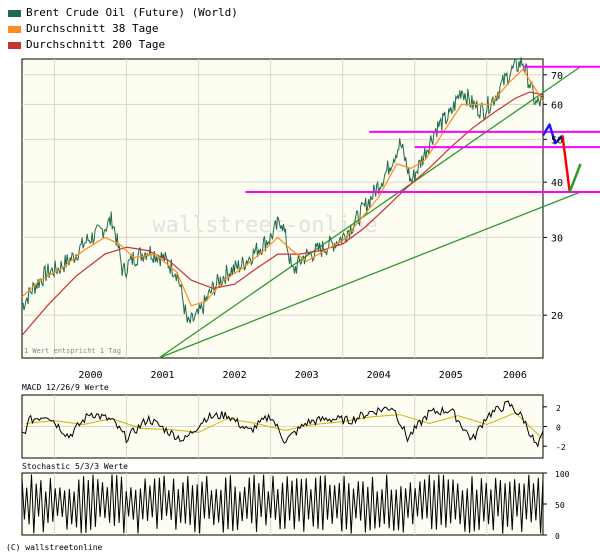  What do you see at coordinates (575, 178) in the screenshot?
I see `forecast-green-path` at bounding box center [575, 178].